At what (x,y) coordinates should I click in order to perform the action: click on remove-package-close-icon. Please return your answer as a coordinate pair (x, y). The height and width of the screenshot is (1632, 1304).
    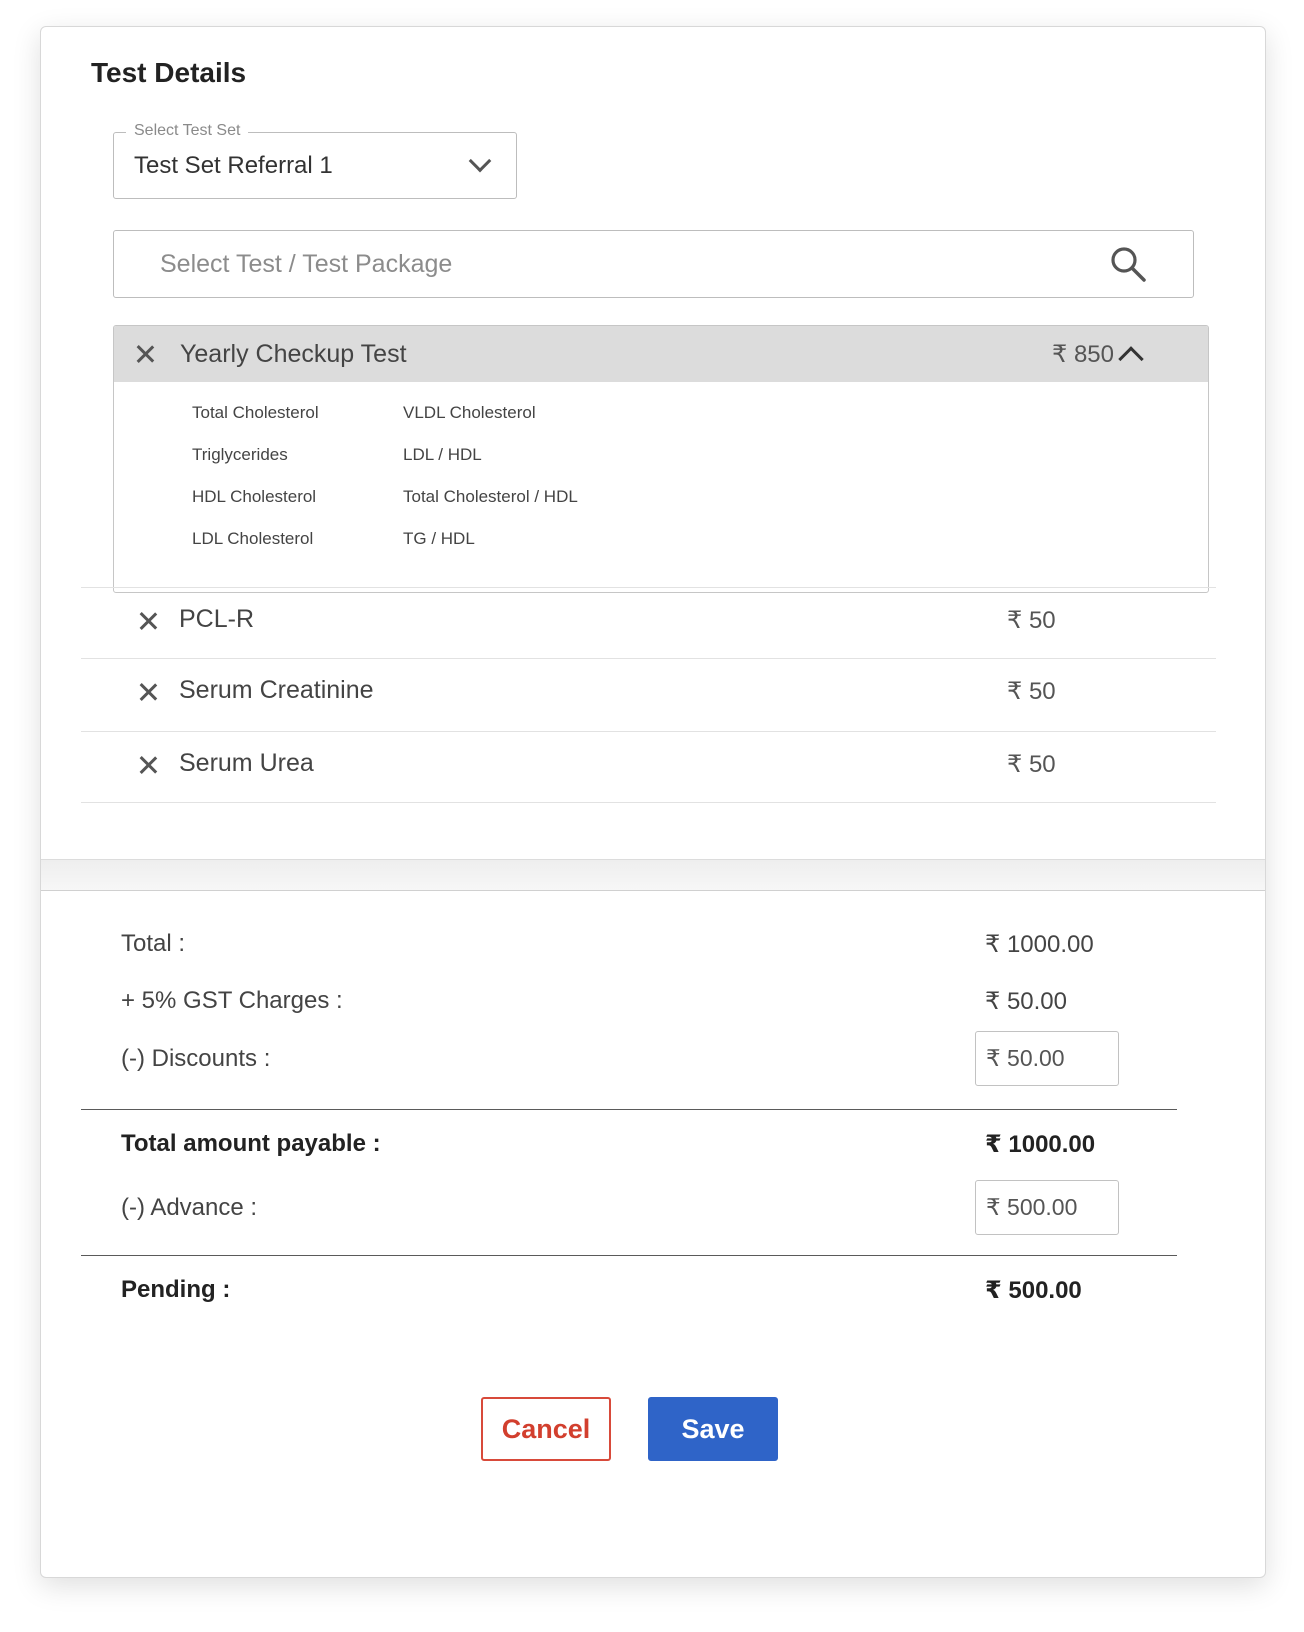
    Looking at the image, I should click on (145, 354).